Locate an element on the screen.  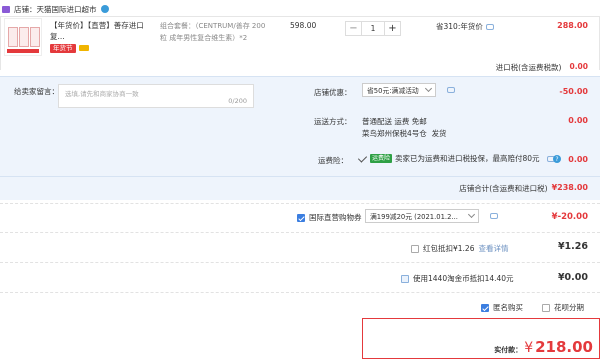
unit-price: 598.00 is located at coordinates (303, 25).